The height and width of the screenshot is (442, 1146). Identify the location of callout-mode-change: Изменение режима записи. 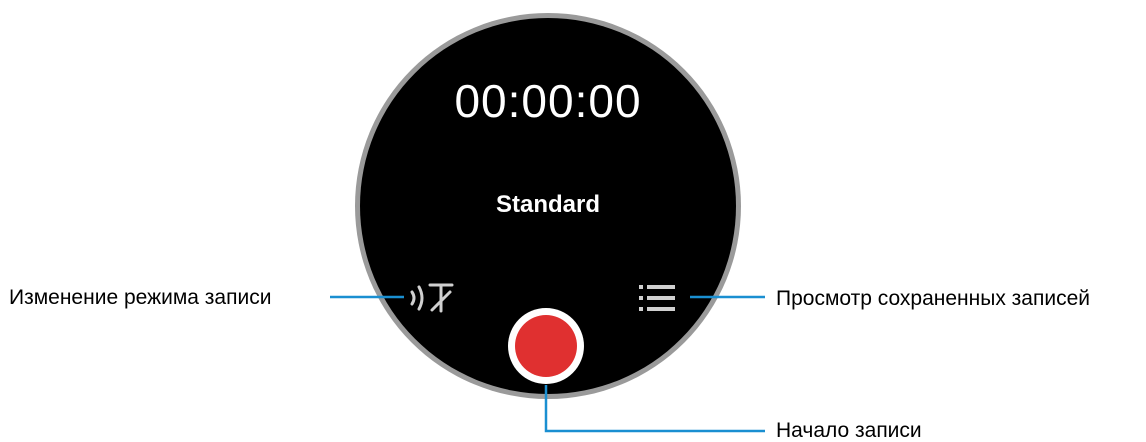
(140, 297).